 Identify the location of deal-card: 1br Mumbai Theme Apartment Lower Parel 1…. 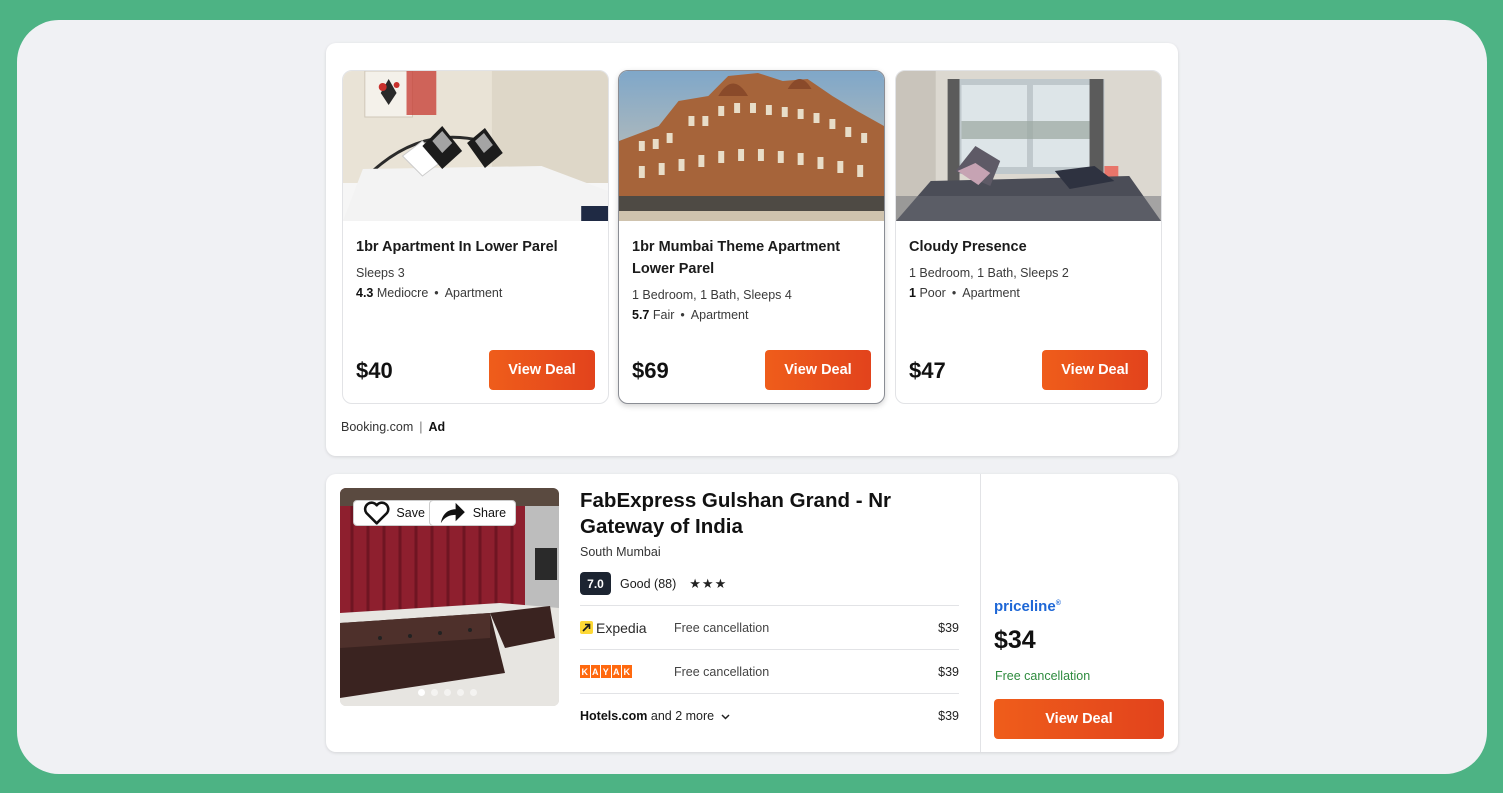
(751, 237).